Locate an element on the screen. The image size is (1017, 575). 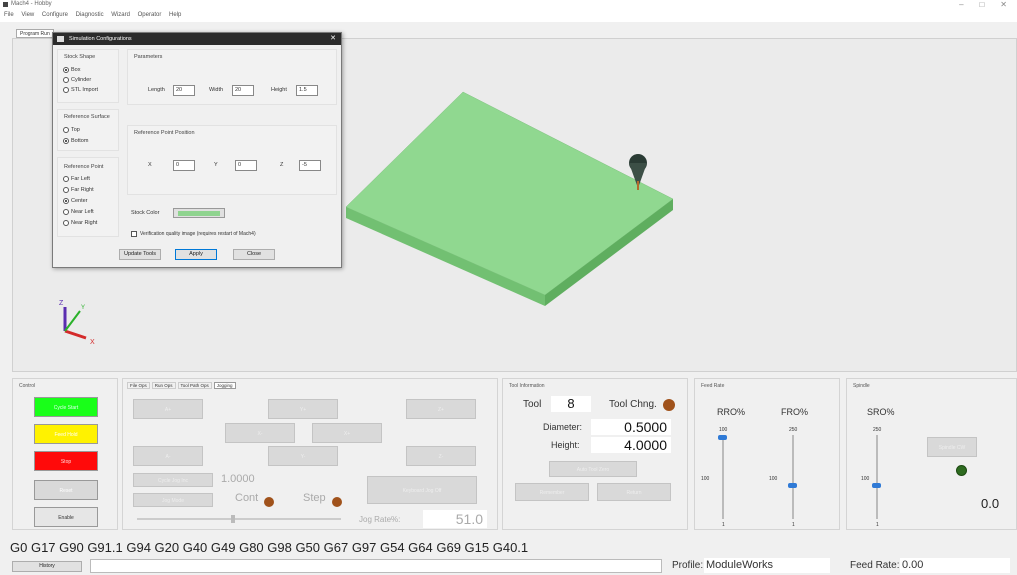
fro-label: FRO% is located at coordinates (794, 412).